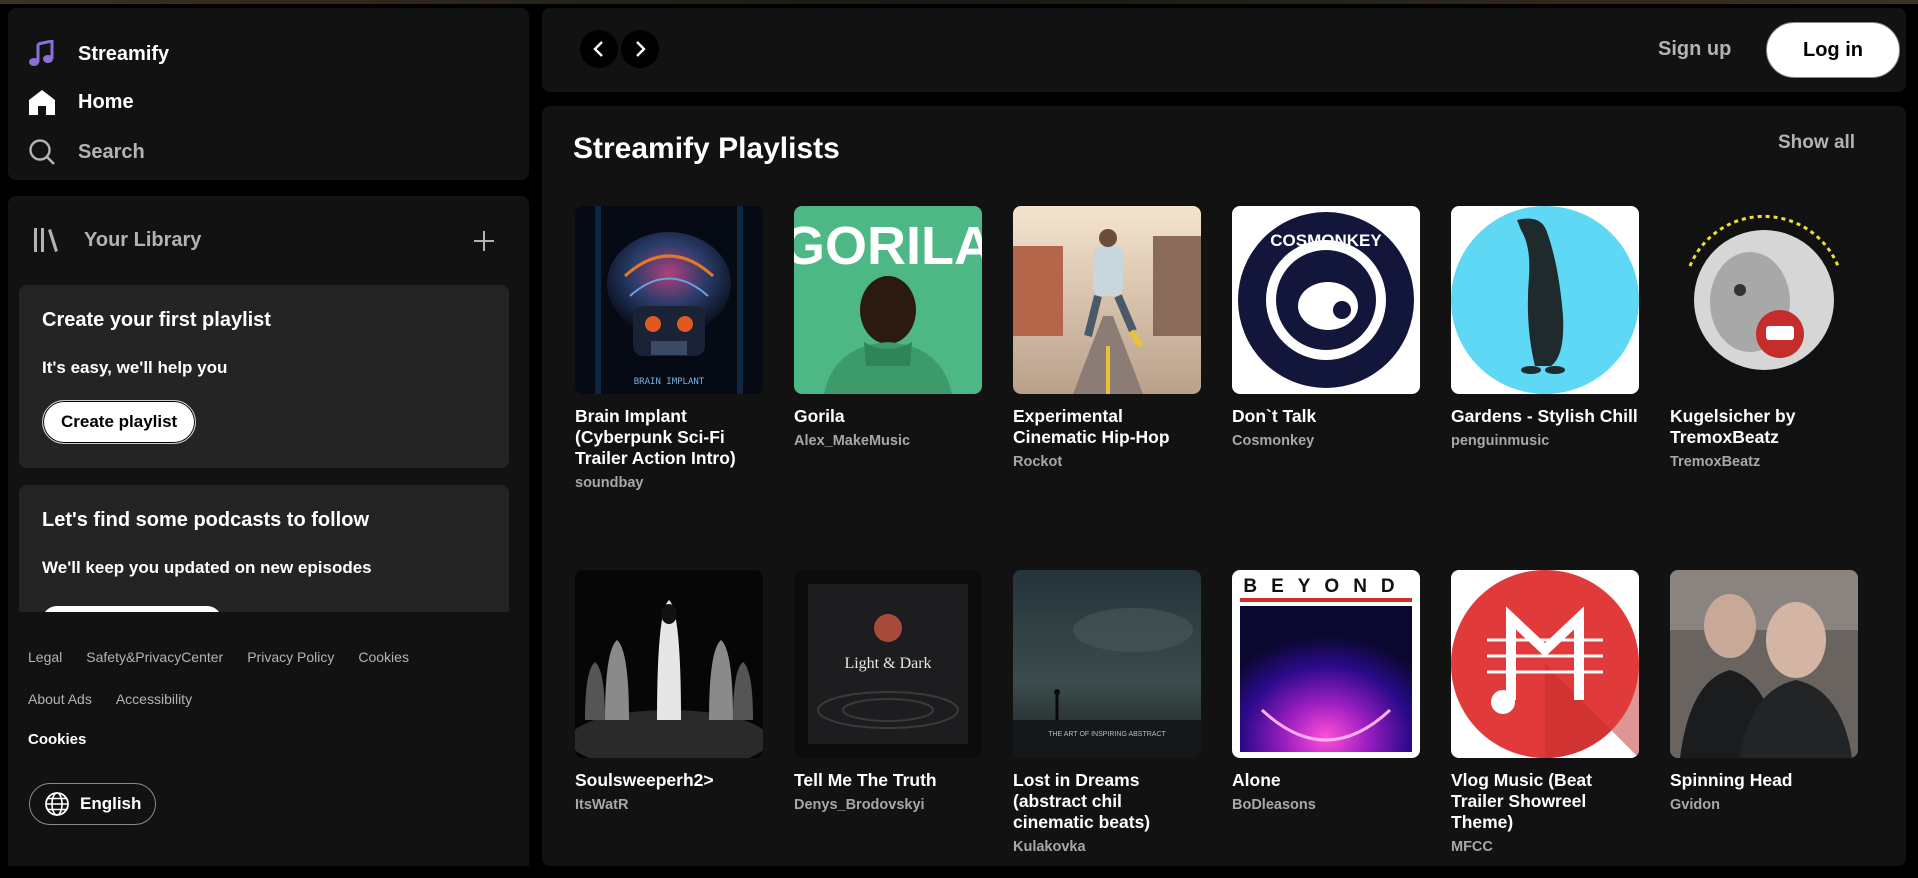  Describe the element at coordinates (57, 739) in the screenshot. I see `cookies-settings-link: Cookies` at that location.